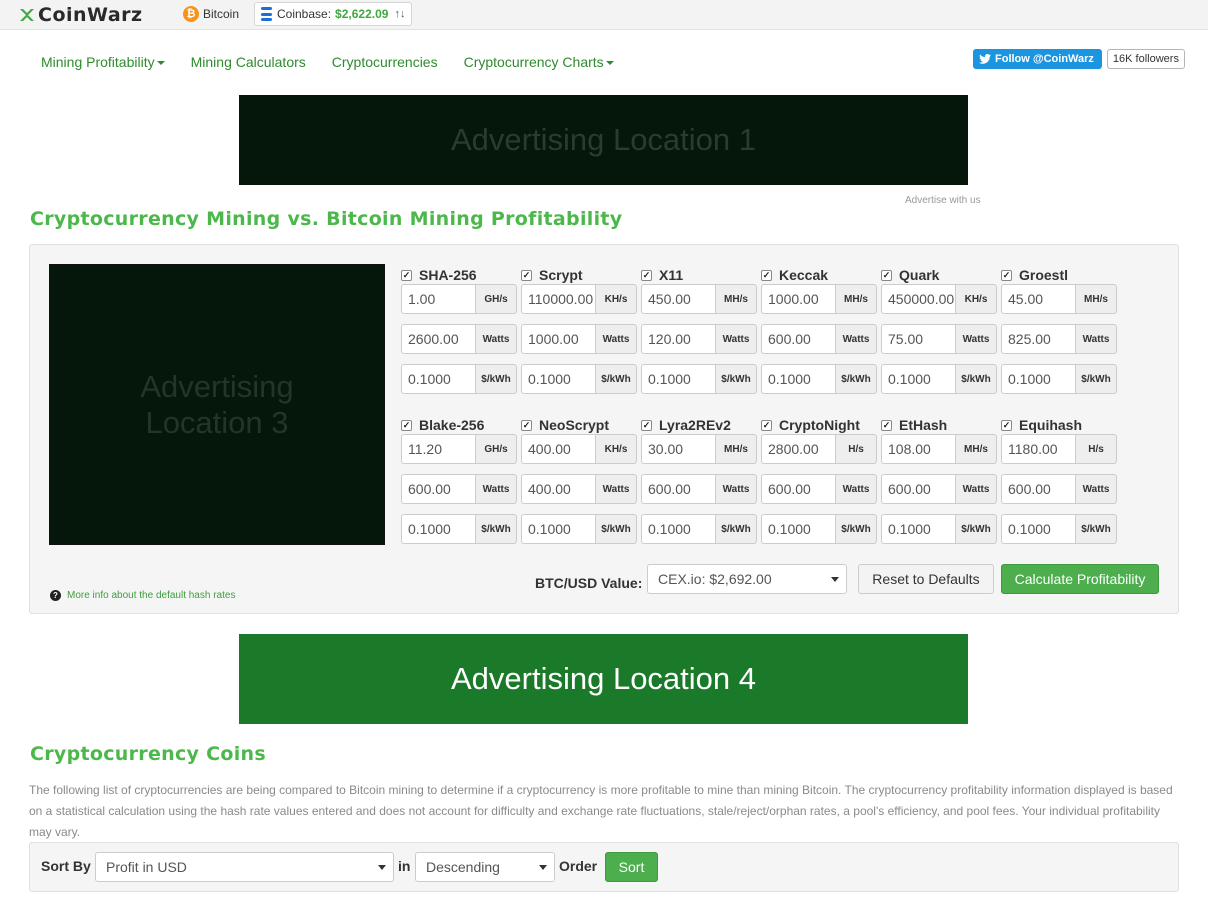 This screenshot has width=1208, height=897. Describe the element at coordinates (943, 200) in the screenshot. I see `advertise-link: Advertise with us` at that location.